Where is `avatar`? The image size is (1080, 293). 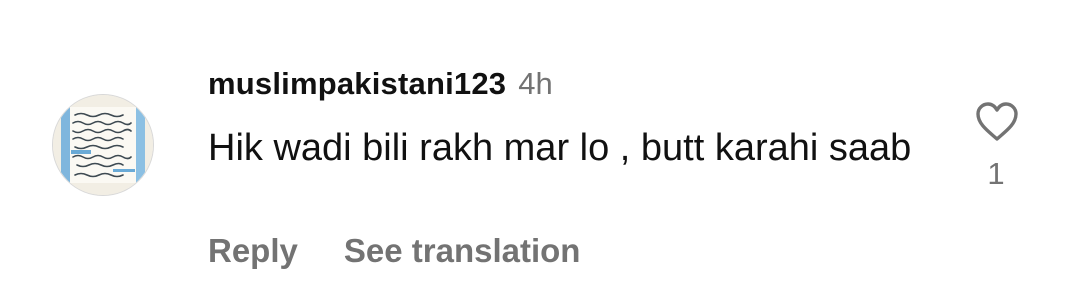 avatar is located at coordinates (103, 145).